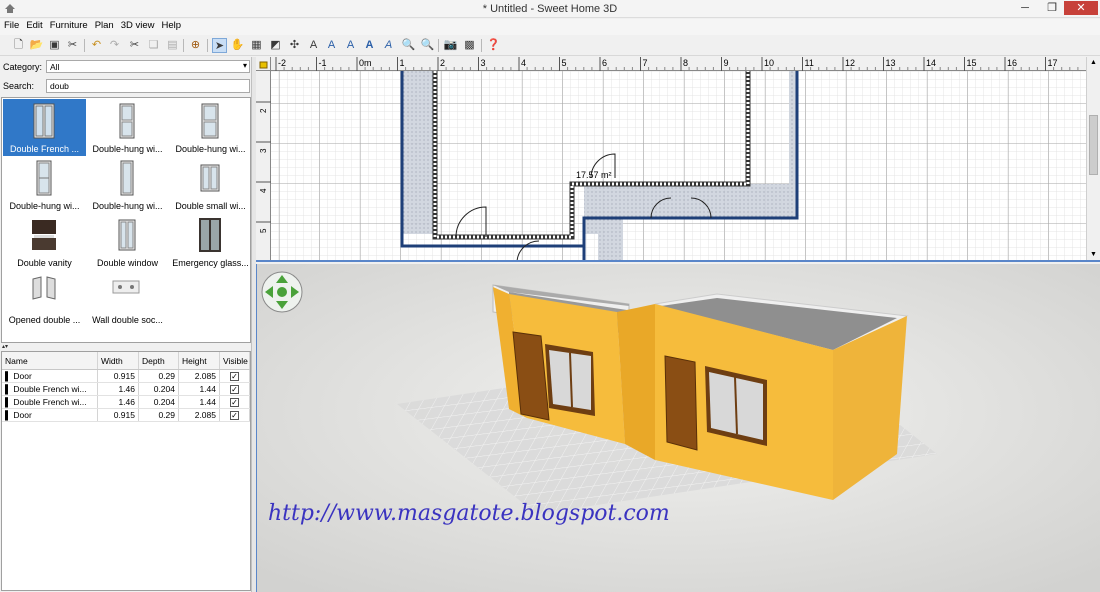 The width and height of the screenshot is (1100, 592). I want to click on preferences-icon: ✂, so click(72, 45).